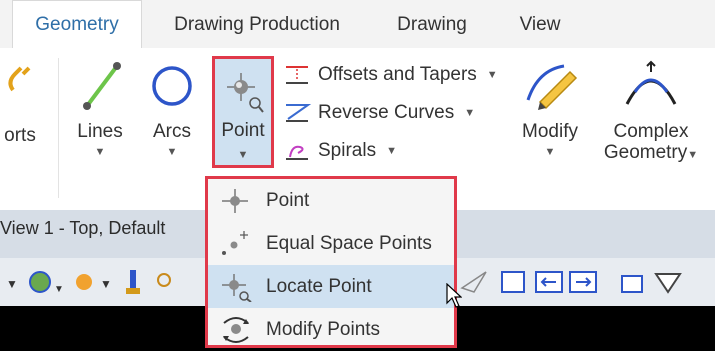  What do you see at coordinates (513, 282) in the screenshot?
I see `view-window-icon` at bounding box center [513, 282].